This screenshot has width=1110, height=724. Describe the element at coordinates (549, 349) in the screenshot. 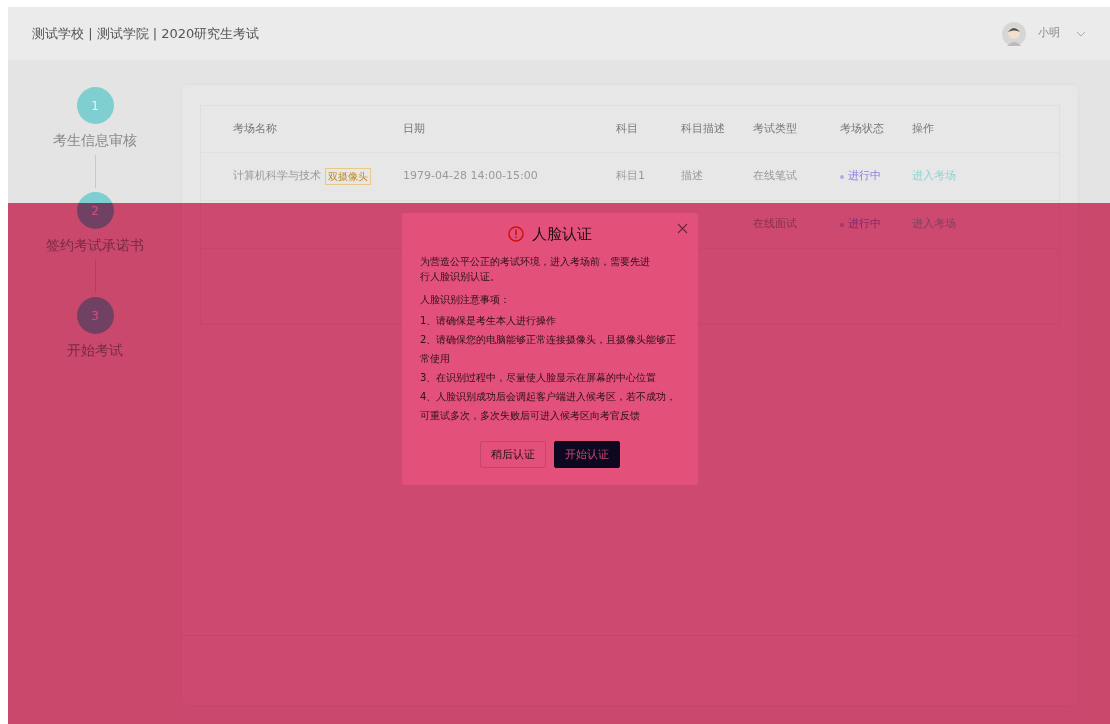

I see `note-text: 2、请确保您的电脑能够正常连接摄像头，且摄像头能够正常使用` at that location.